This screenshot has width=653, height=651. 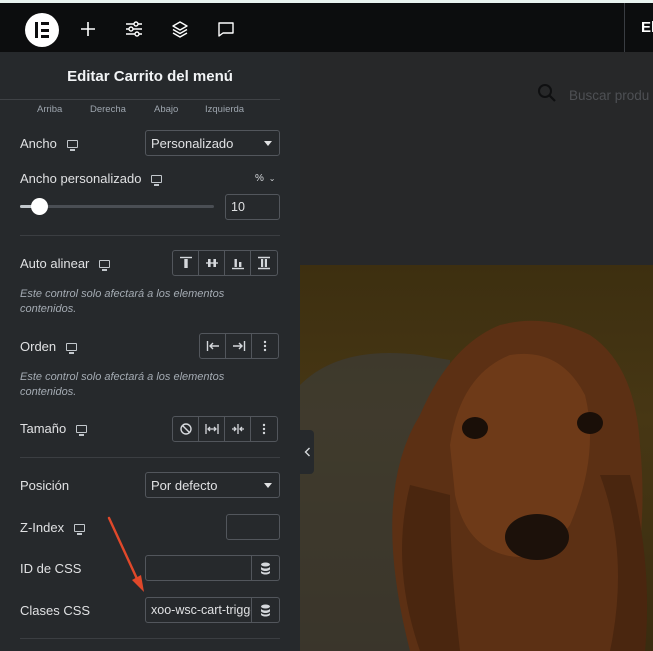 I want to click on css-id-label-row: ID de CSS, so click(x=50, y=568).